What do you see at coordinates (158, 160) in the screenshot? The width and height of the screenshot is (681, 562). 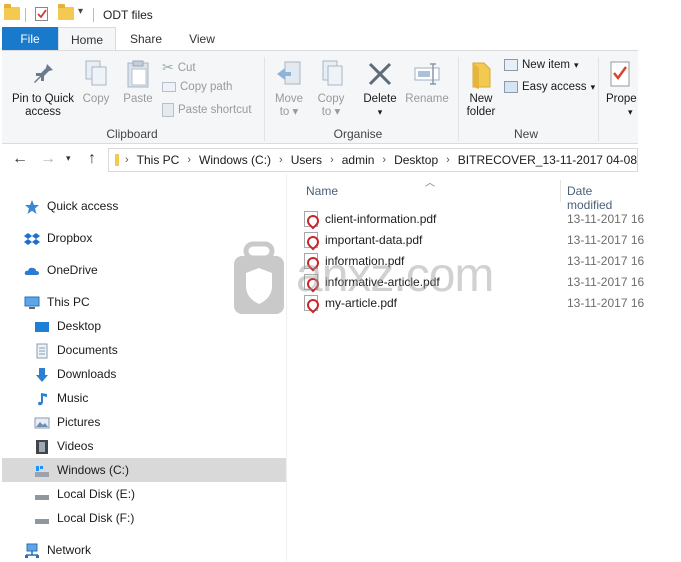 I see `breadcrumb-this-pc: This PC` at bounding box center [158, 160].